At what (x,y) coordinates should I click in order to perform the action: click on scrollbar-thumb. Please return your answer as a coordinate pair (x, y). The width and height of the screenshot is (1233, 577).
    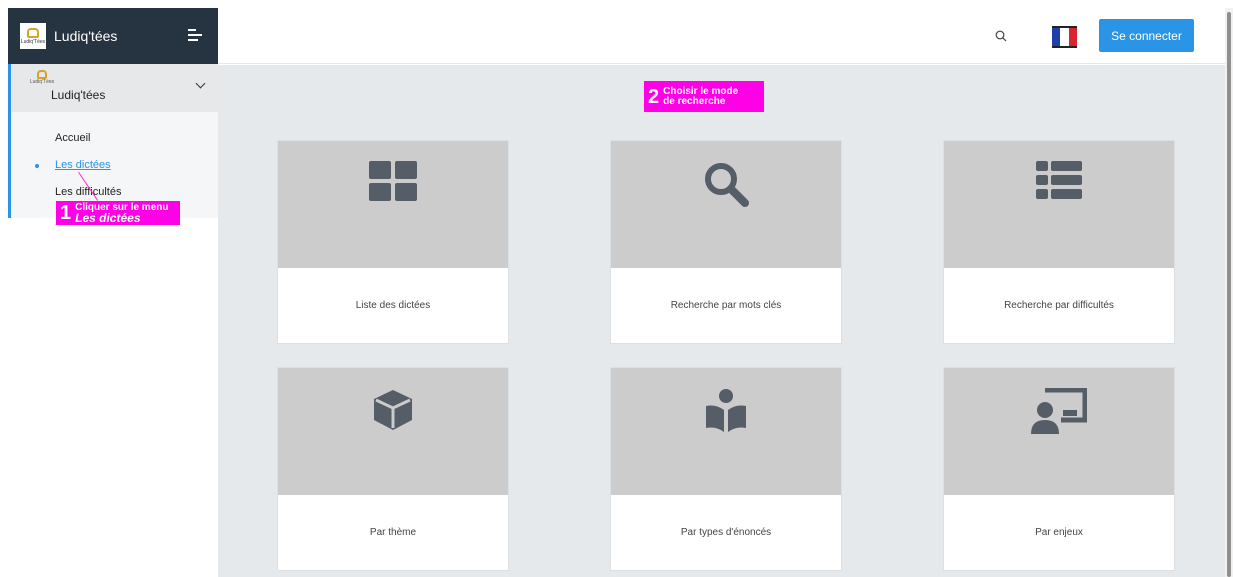
    Looking at the image, I should click on (1229, 294).